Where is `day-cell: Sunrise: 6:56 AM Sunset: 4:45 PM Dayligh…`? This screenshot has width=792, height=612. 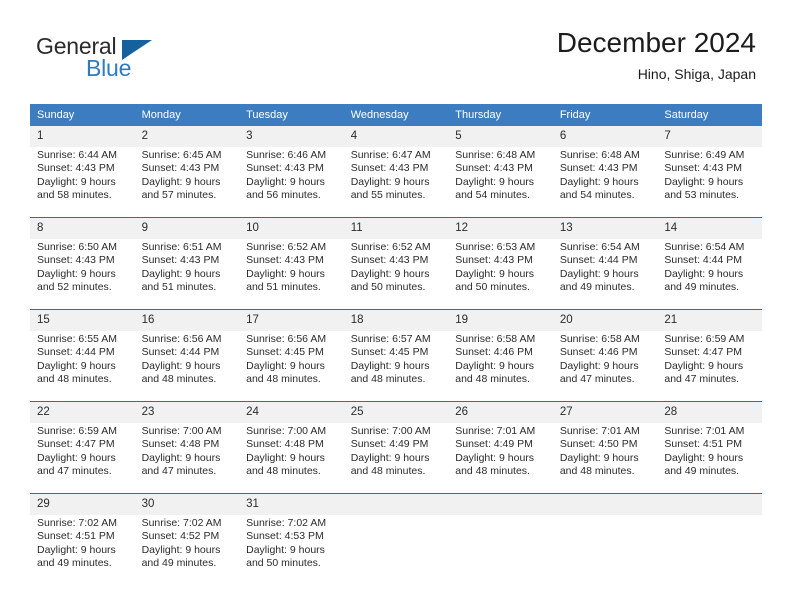
day-cell: Sunrise: 6:56 AM Sunset: 4:45 PM Dayligh… is located at coordinates (291, 366).